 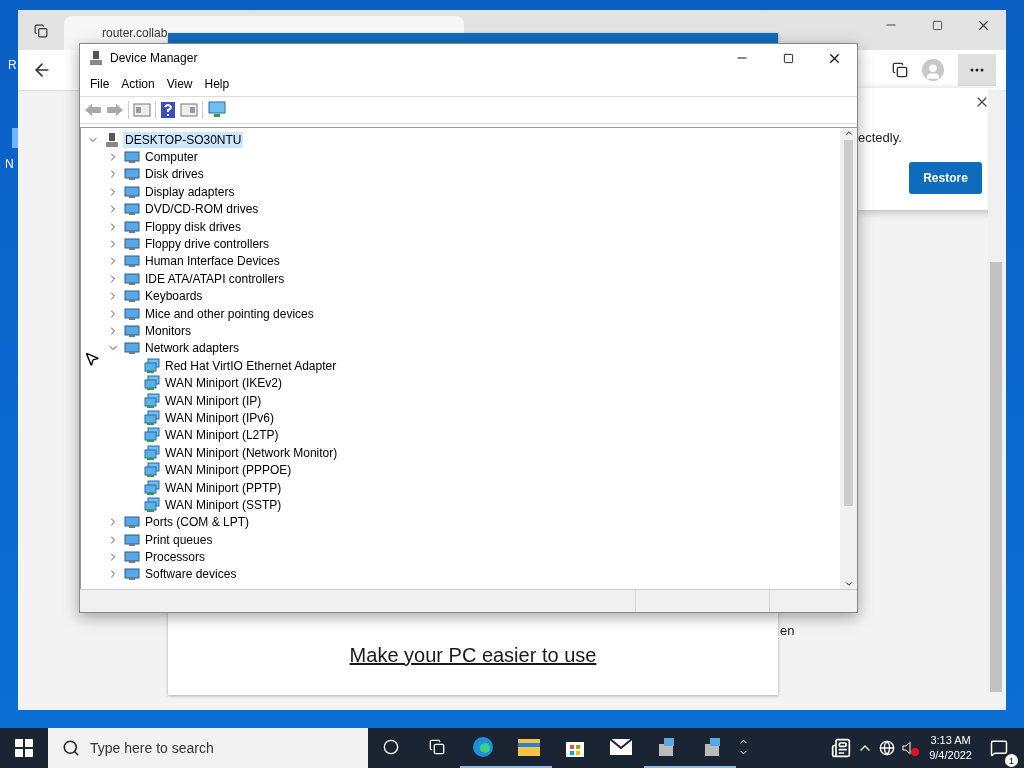 I want to click on tree-item: WAN Miniport (PPTP), so click(x=223, y=487).